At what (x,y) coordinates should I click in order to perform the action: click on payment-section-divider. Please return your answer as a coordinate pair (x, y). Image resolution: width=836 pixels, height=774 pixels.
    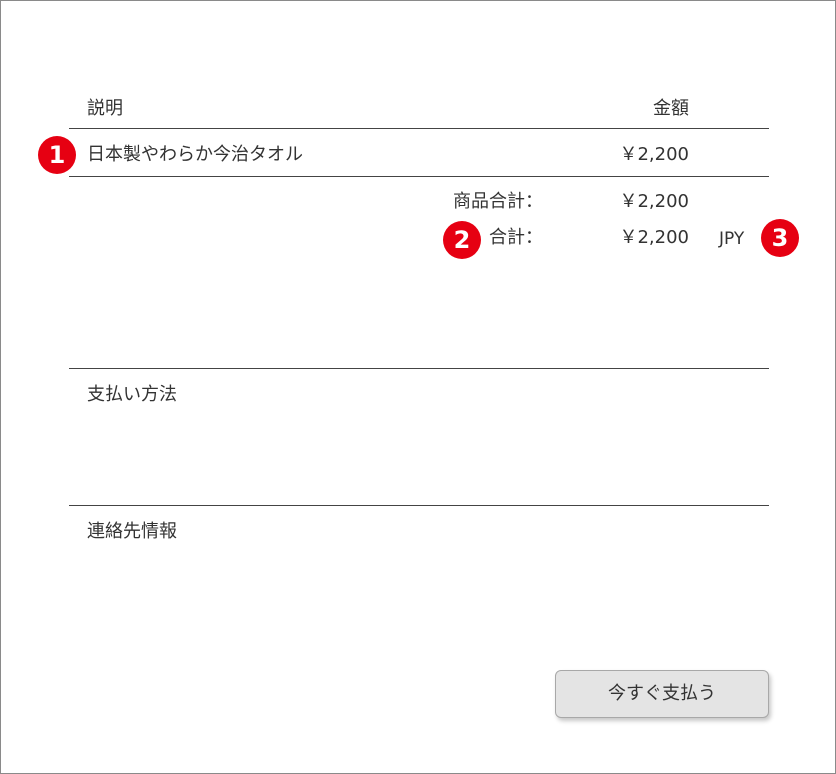
    Looking at the image, I should click on (419, 368).